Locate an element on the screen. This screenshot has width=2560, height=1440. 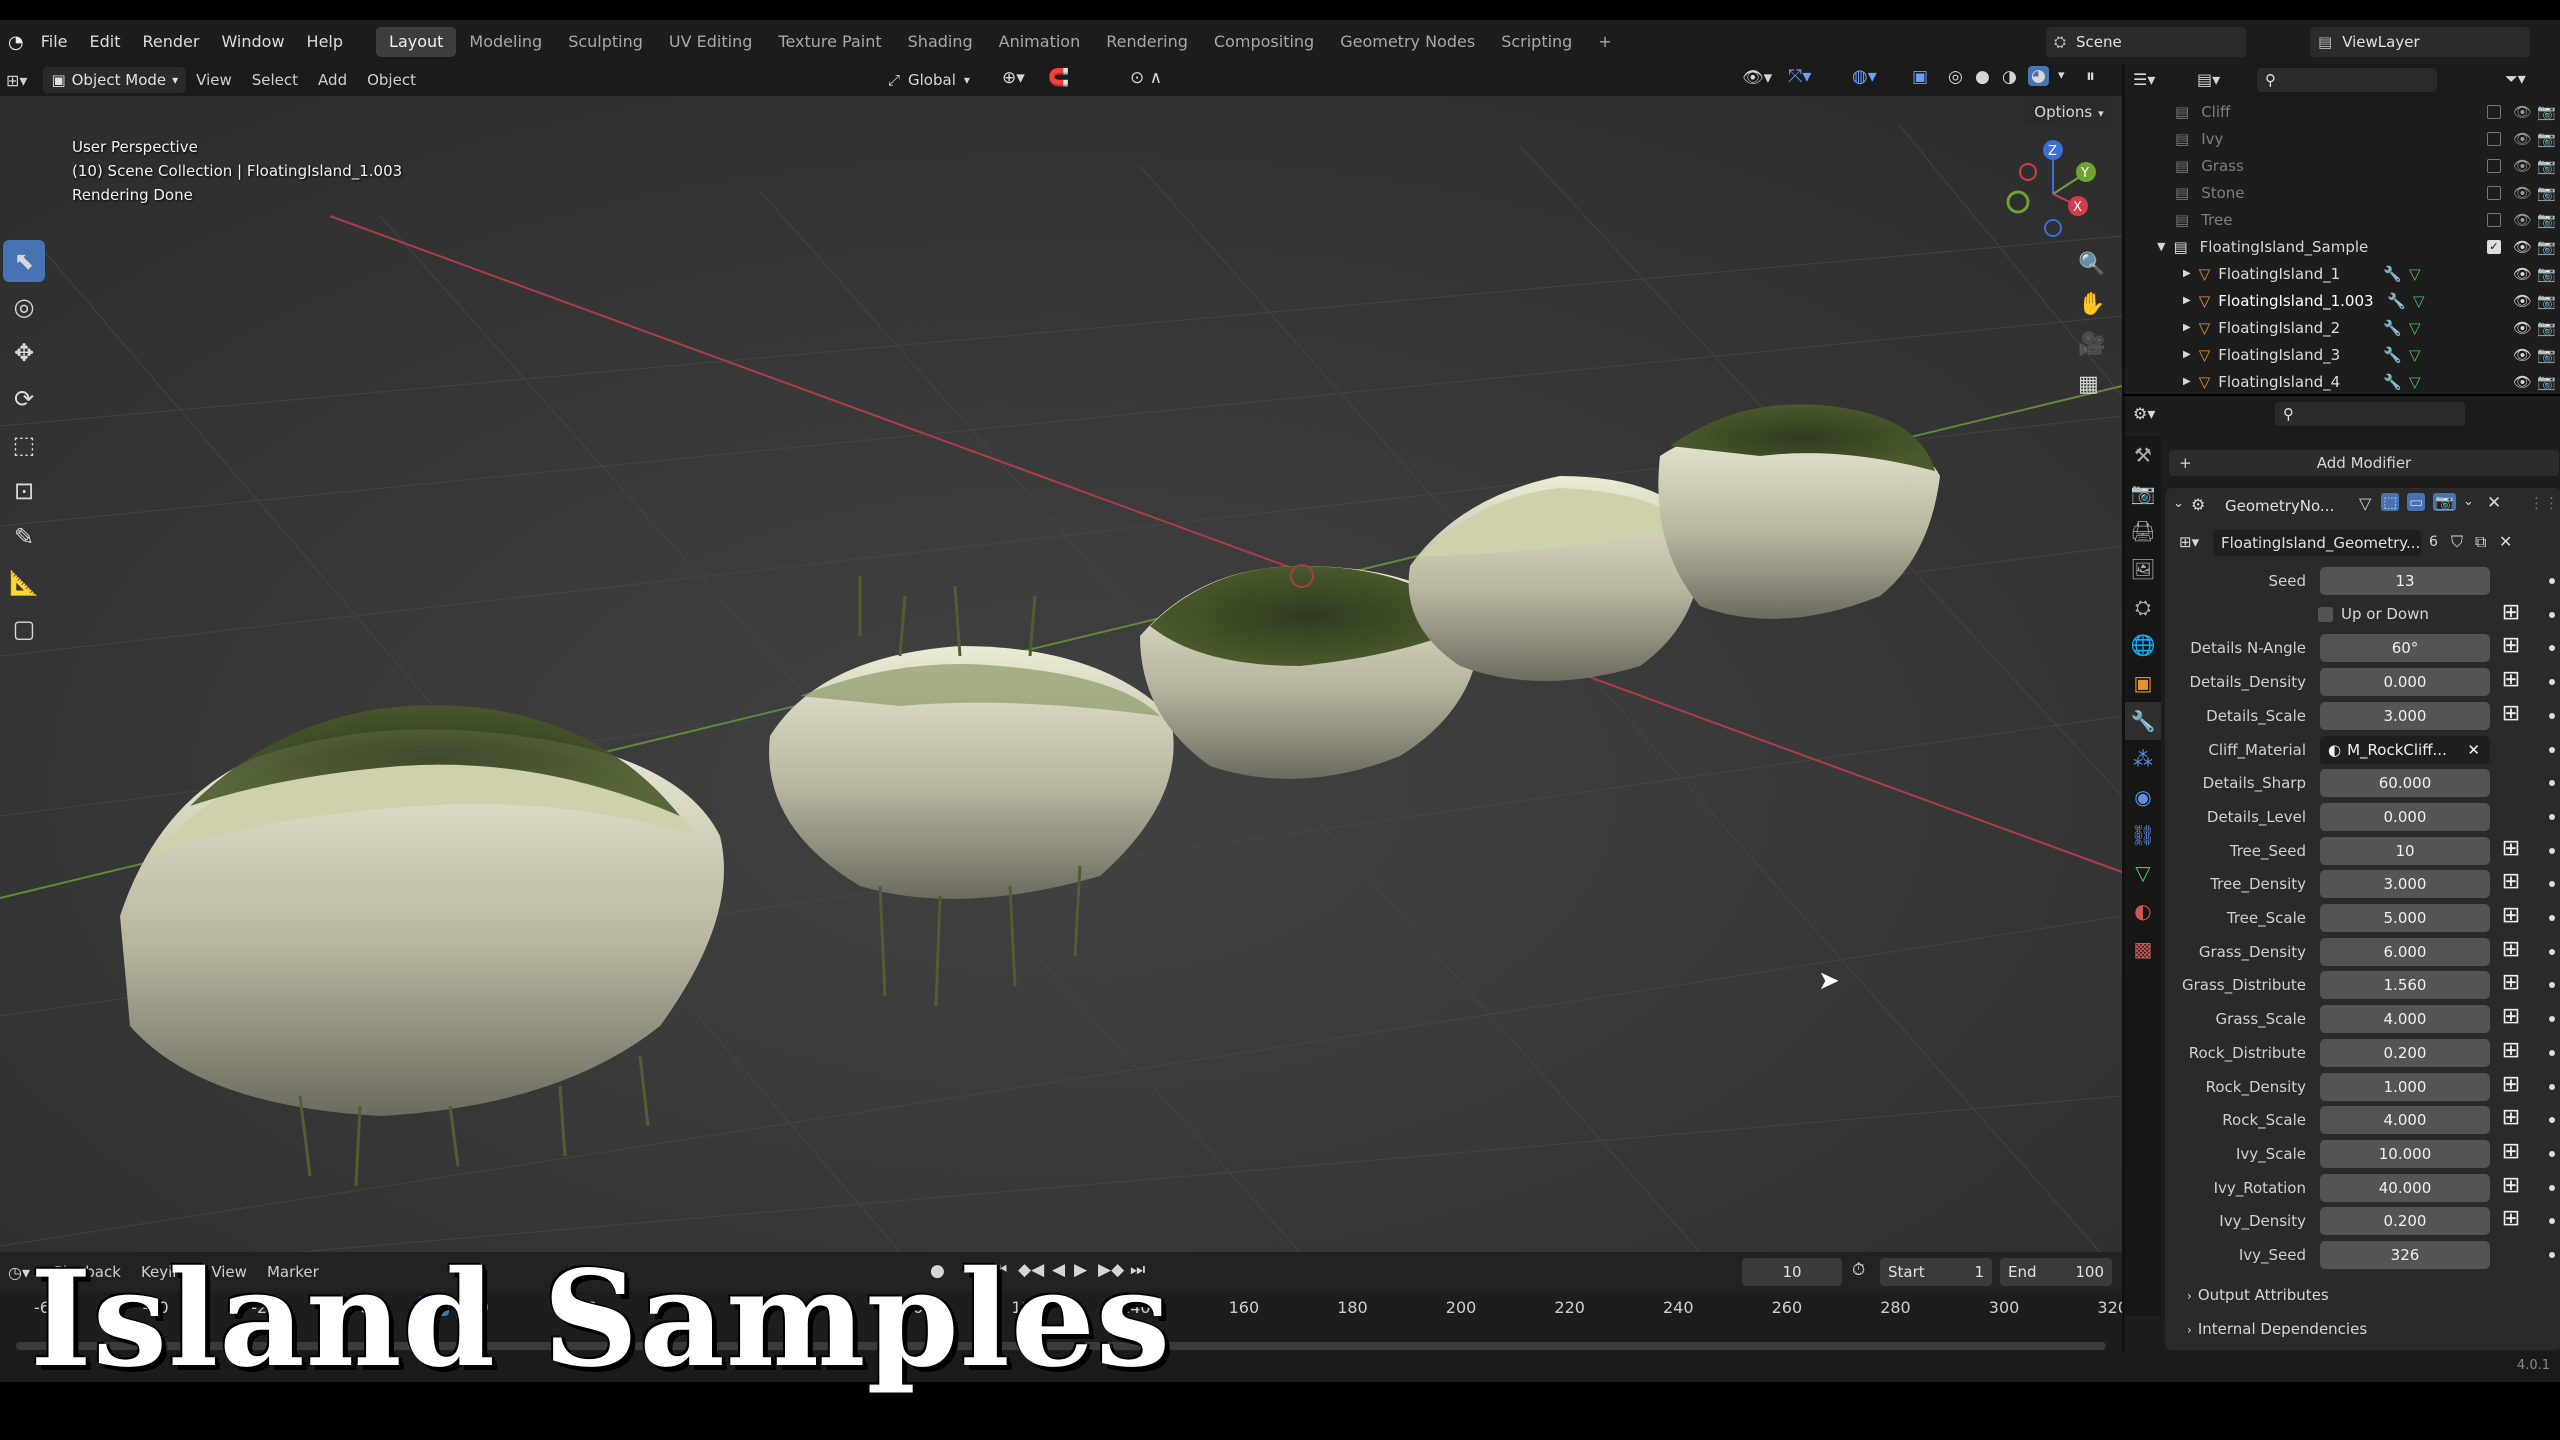
render-display-icon: 📷 is located at coordinates (2444, 502).